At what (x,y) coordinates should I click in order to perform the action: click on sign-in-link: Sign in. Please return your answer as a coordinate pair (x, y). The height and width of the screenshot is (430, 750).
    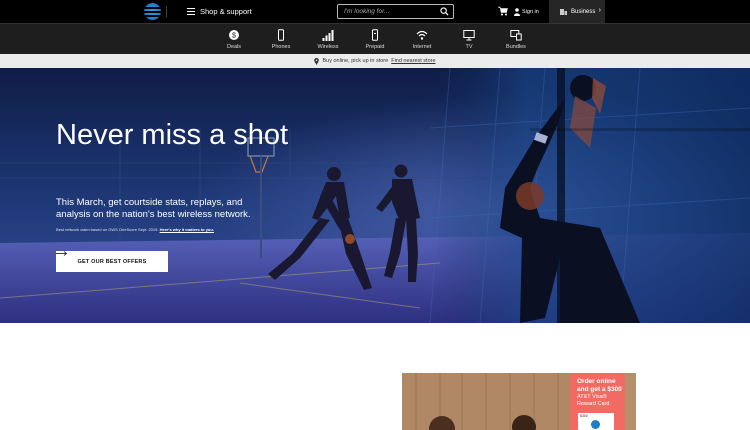
    Looking at the image, I should click on (526, 11).